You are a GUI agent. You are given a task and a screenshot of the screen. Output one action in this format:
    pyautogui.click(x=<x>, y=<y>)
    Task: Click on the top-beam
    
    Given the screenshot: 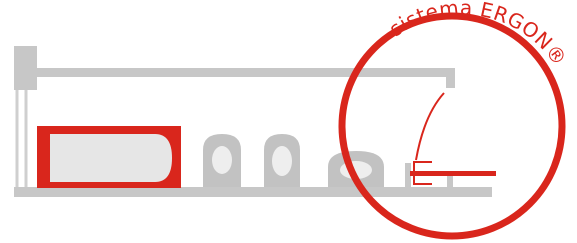 What is the action you would take?
    pyautogui.click(x=234, y=72)
    